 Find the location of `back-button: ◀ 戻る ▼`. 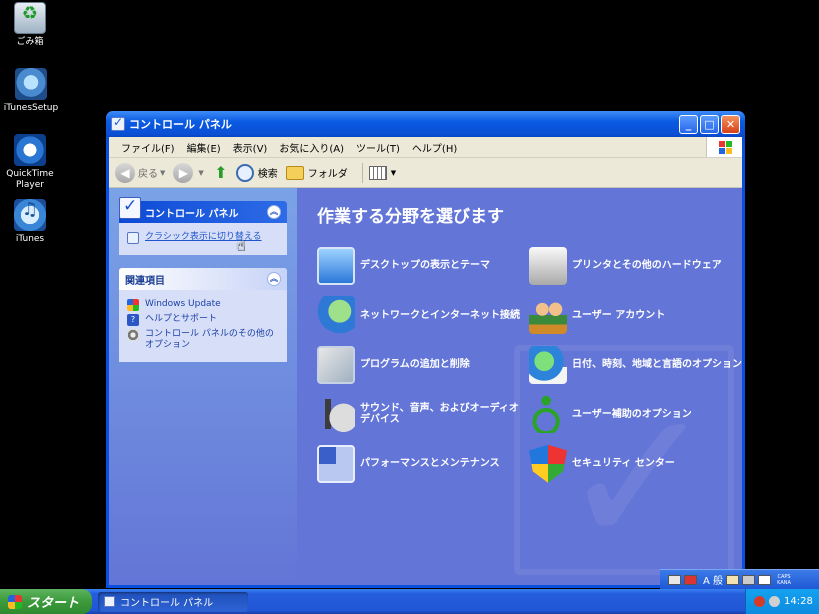

back-button: ◀ 戻る ▼ is located at coordinates (140, 172).